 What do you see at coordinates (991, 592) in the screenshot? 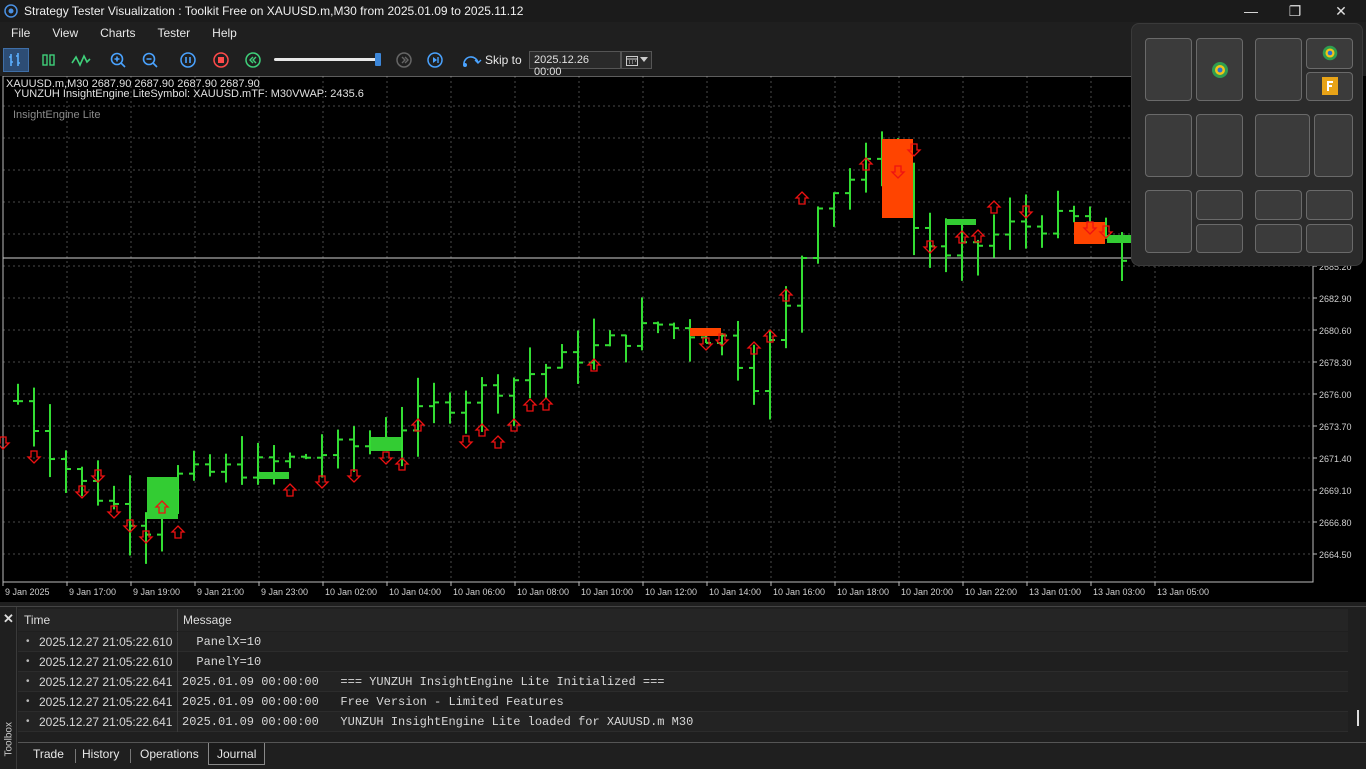
I see `time-tick-label: 10 Jan 22:00` at bounding box center [991, 592].